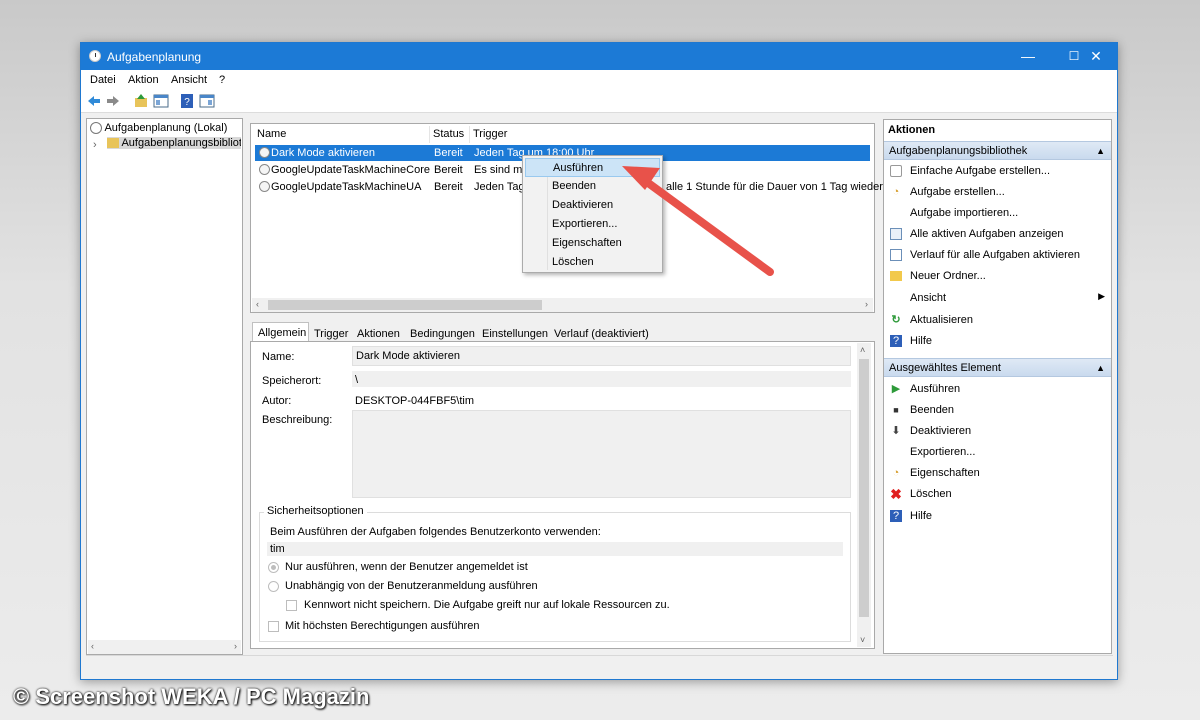 The height and width of the screenshot is (720, 1200). Describe the element at coordinates (698, 221) in the screenshot. I see `annotation-arrow` at that location.